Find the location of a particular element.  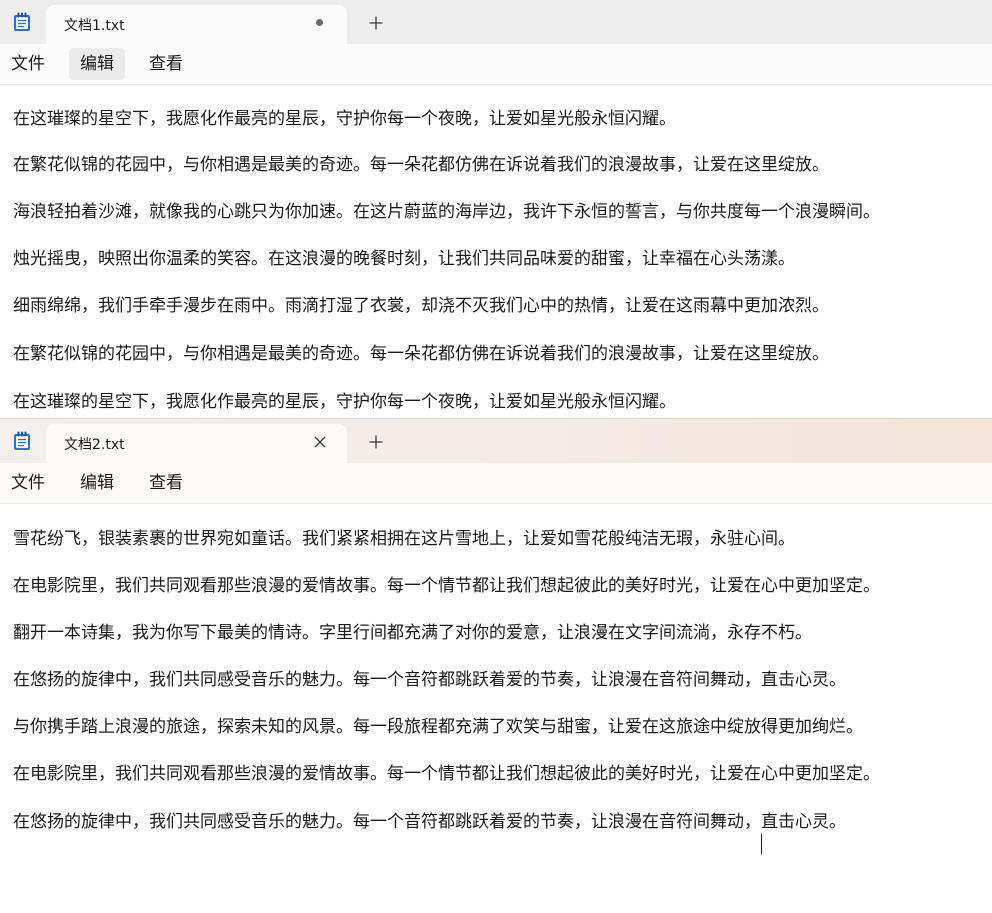

text-cursor is located at coordinates (761, 844).